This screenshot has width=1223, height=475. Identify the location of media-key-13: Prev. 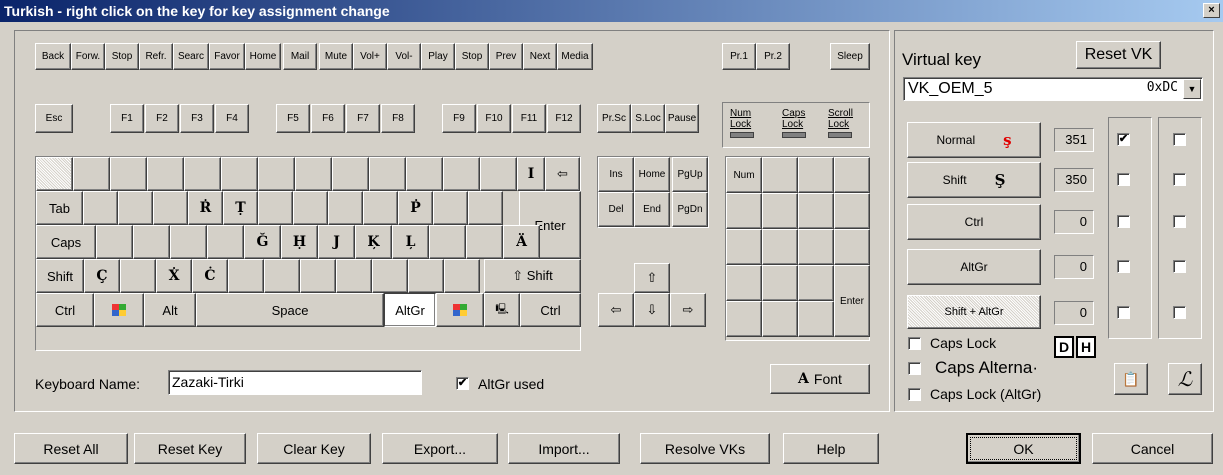
(506, 56).